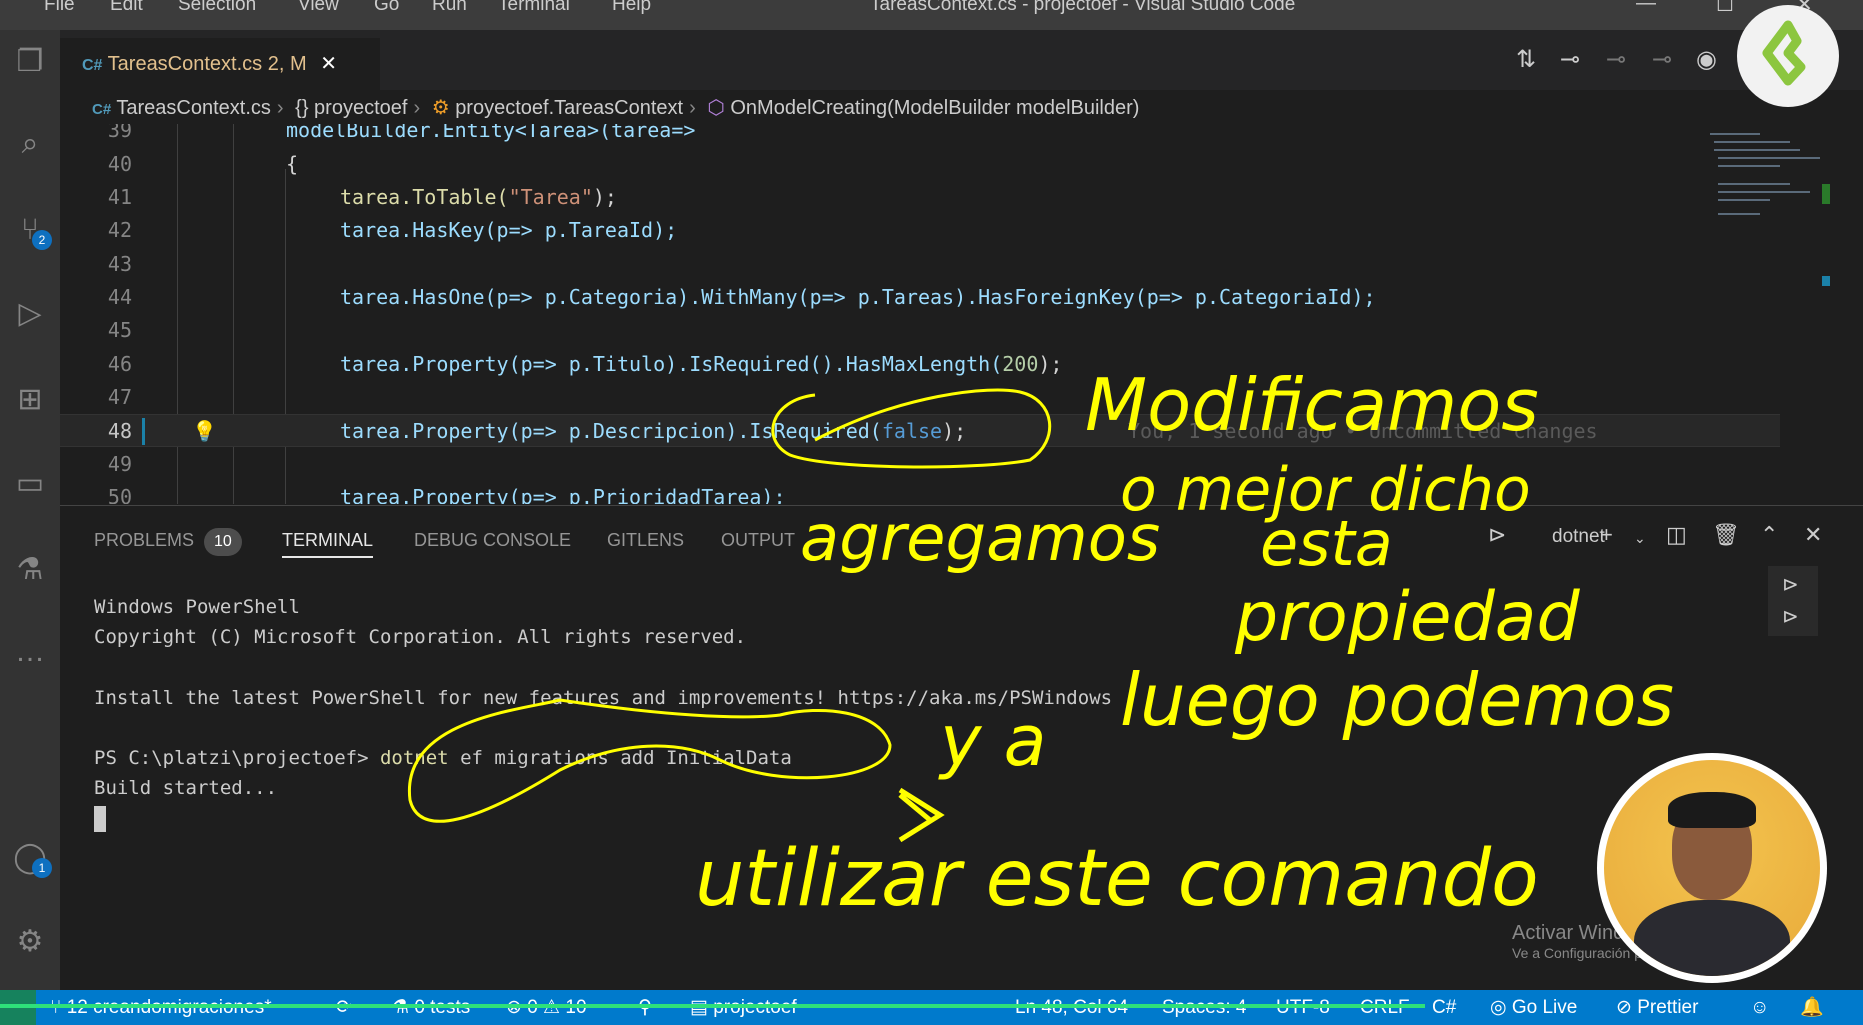 The width and height of the screenshot is (1863, 1025). I want to click on breadcrumb-file: TareasContext.cs, so click(193, 108).